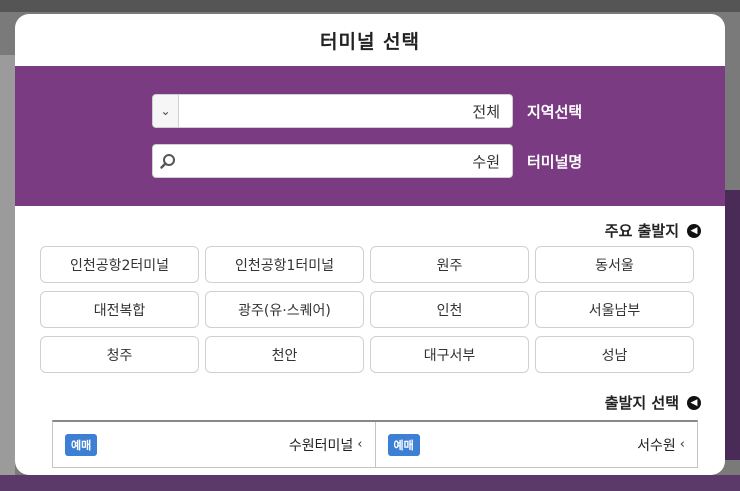  Describe the element at coordinates (555, 161) in the screenshot. I see `terminal-label: 터미널명` at that location.